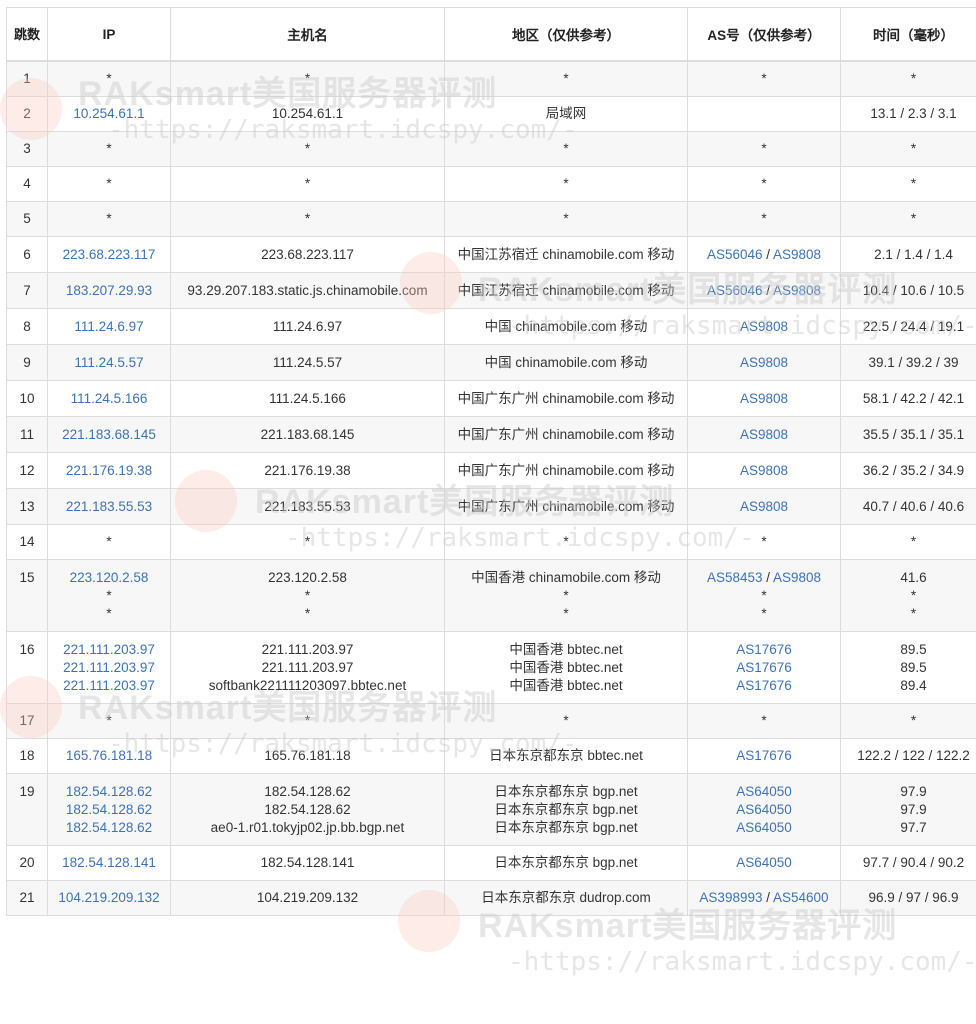 This screenshot has width=976, height=1024. I want to click on ip-cell: 182.54.128.141, so click(109, 863).